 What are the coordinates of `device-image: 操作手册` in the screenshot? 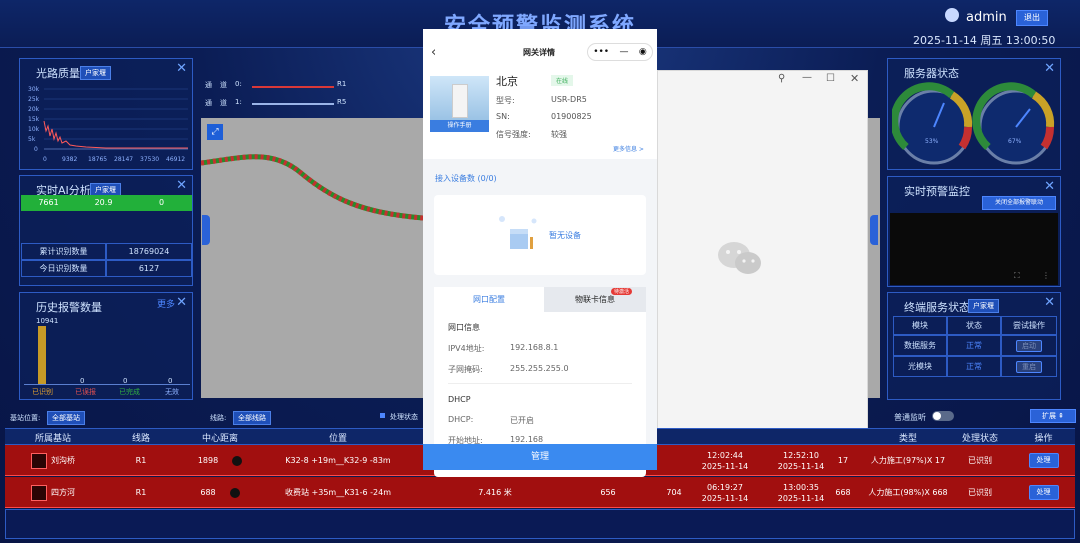 It's located at (459, 104).